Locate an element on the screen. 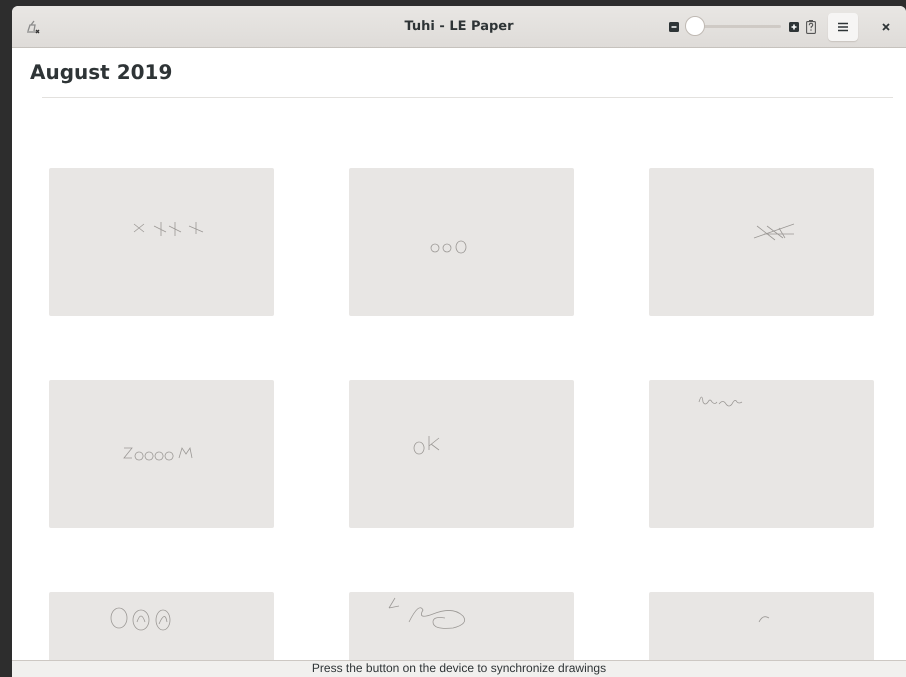  menu-icon is located at coordinates (843, 27).